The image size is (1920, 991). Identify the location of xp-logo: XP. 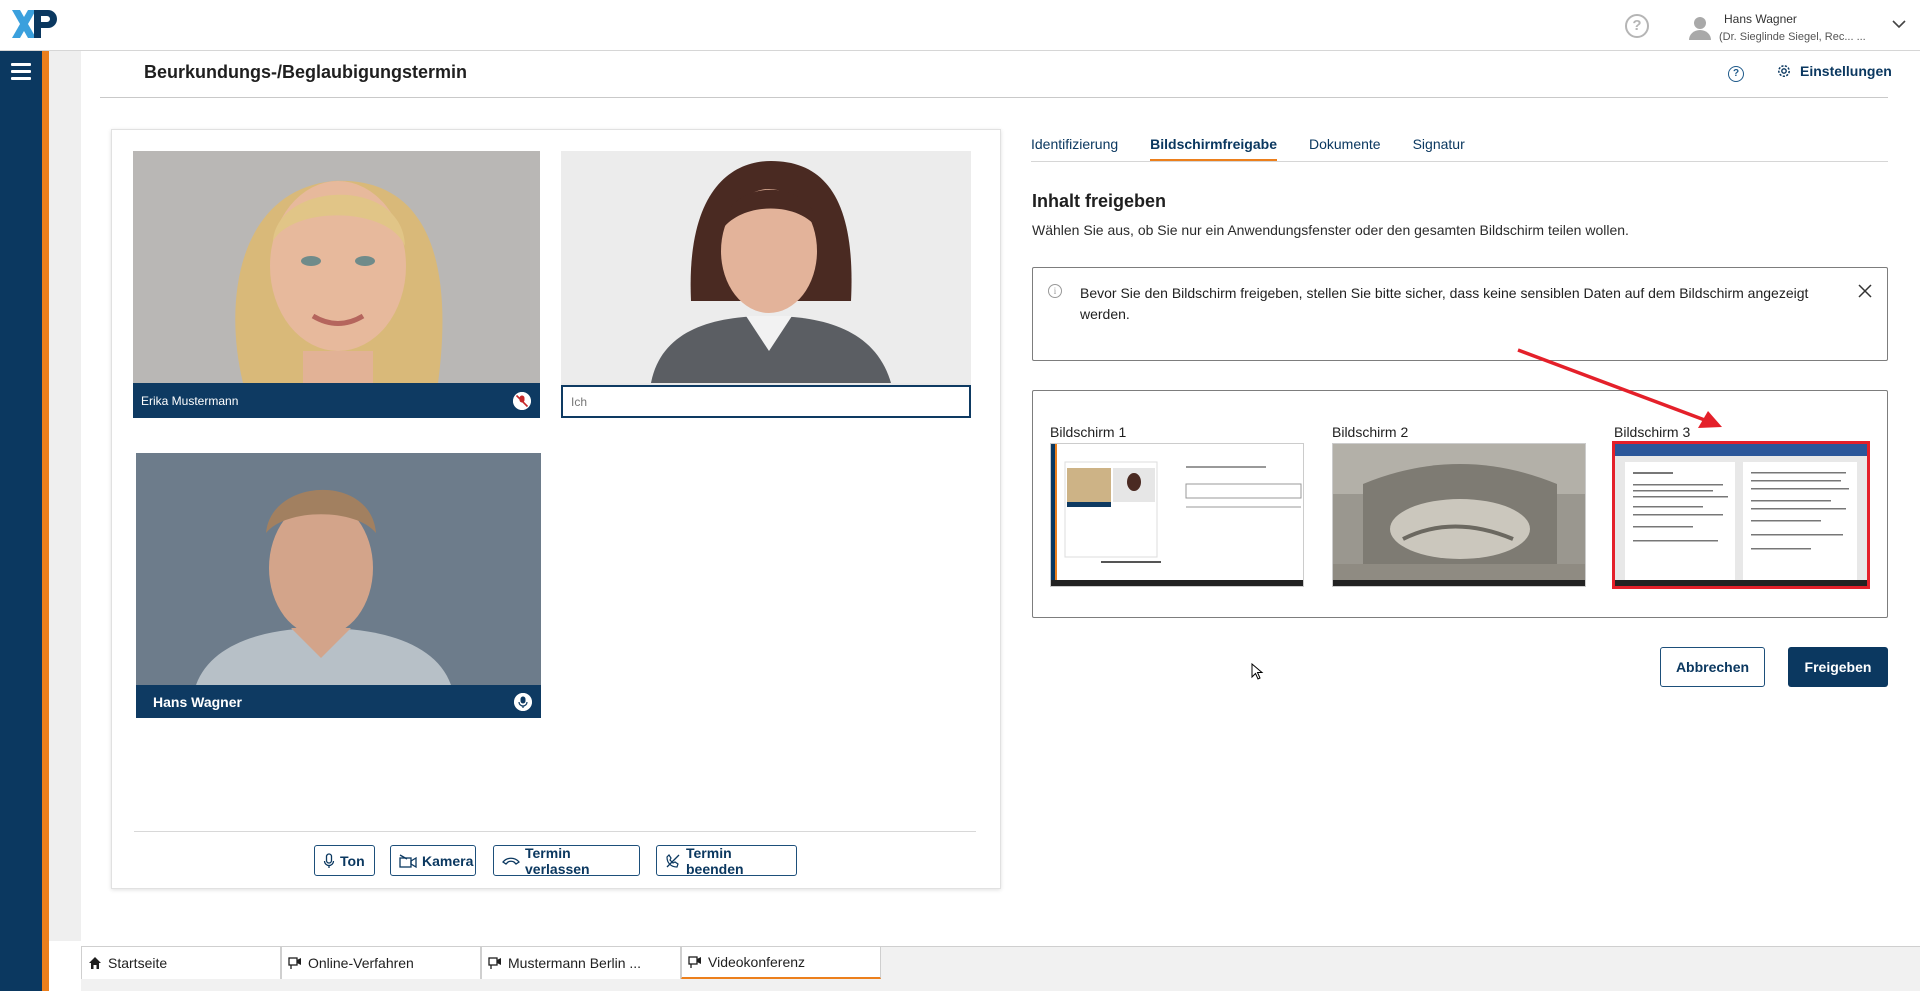
(37, 24).